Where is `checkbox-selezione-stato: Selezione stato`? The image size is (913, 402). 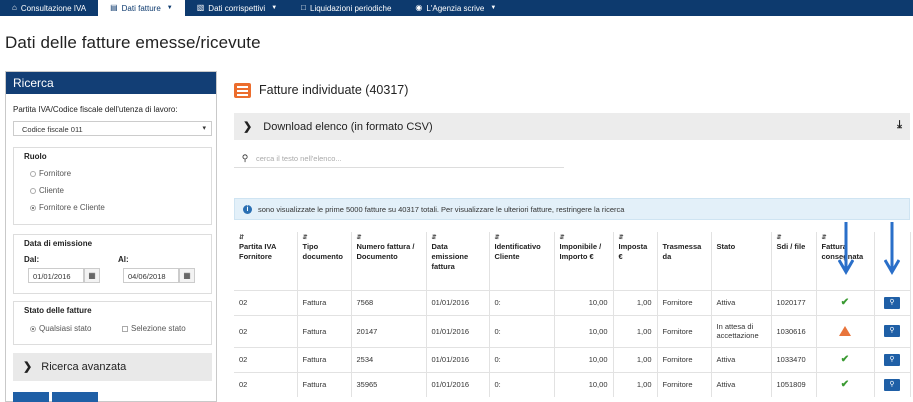 checkbox-selezione-stato: Selezione stato is located at coordinates (154, 328).